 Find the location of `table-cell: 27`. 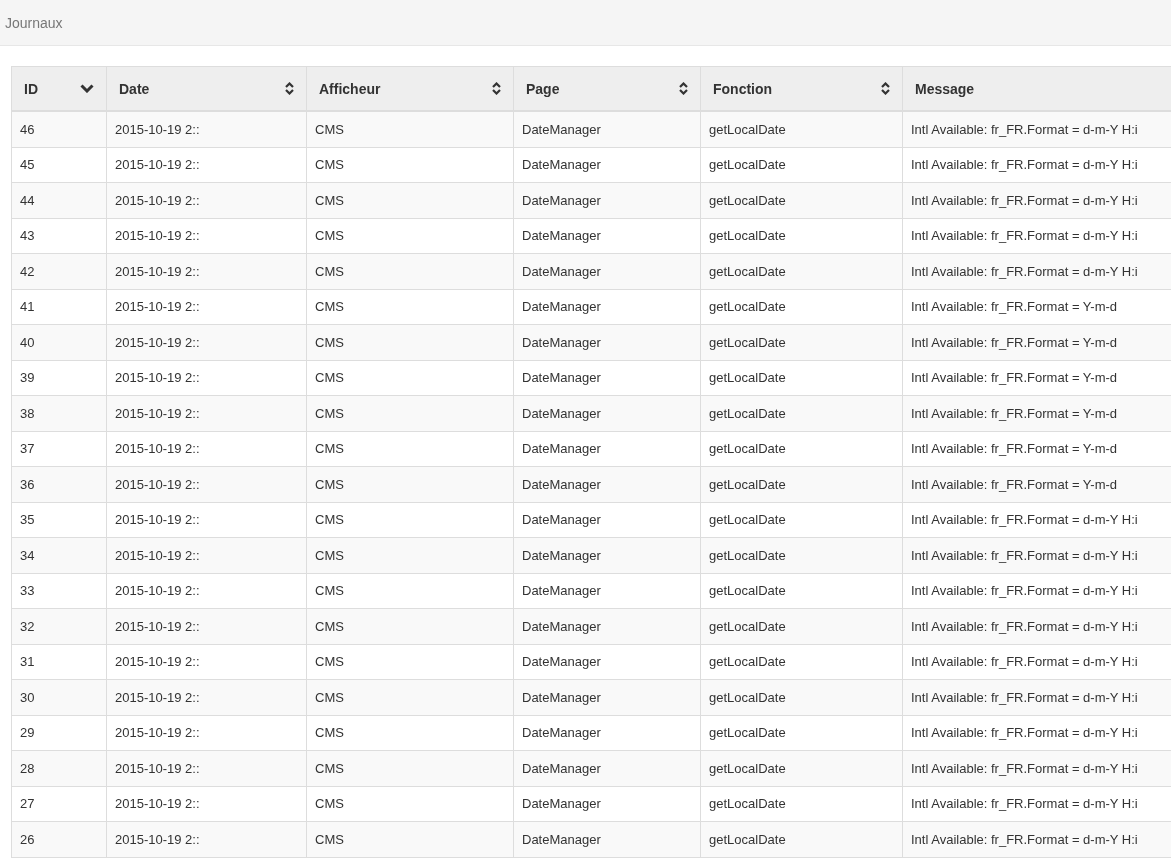

table-cell: 27 is located at coordinates (59, 804).